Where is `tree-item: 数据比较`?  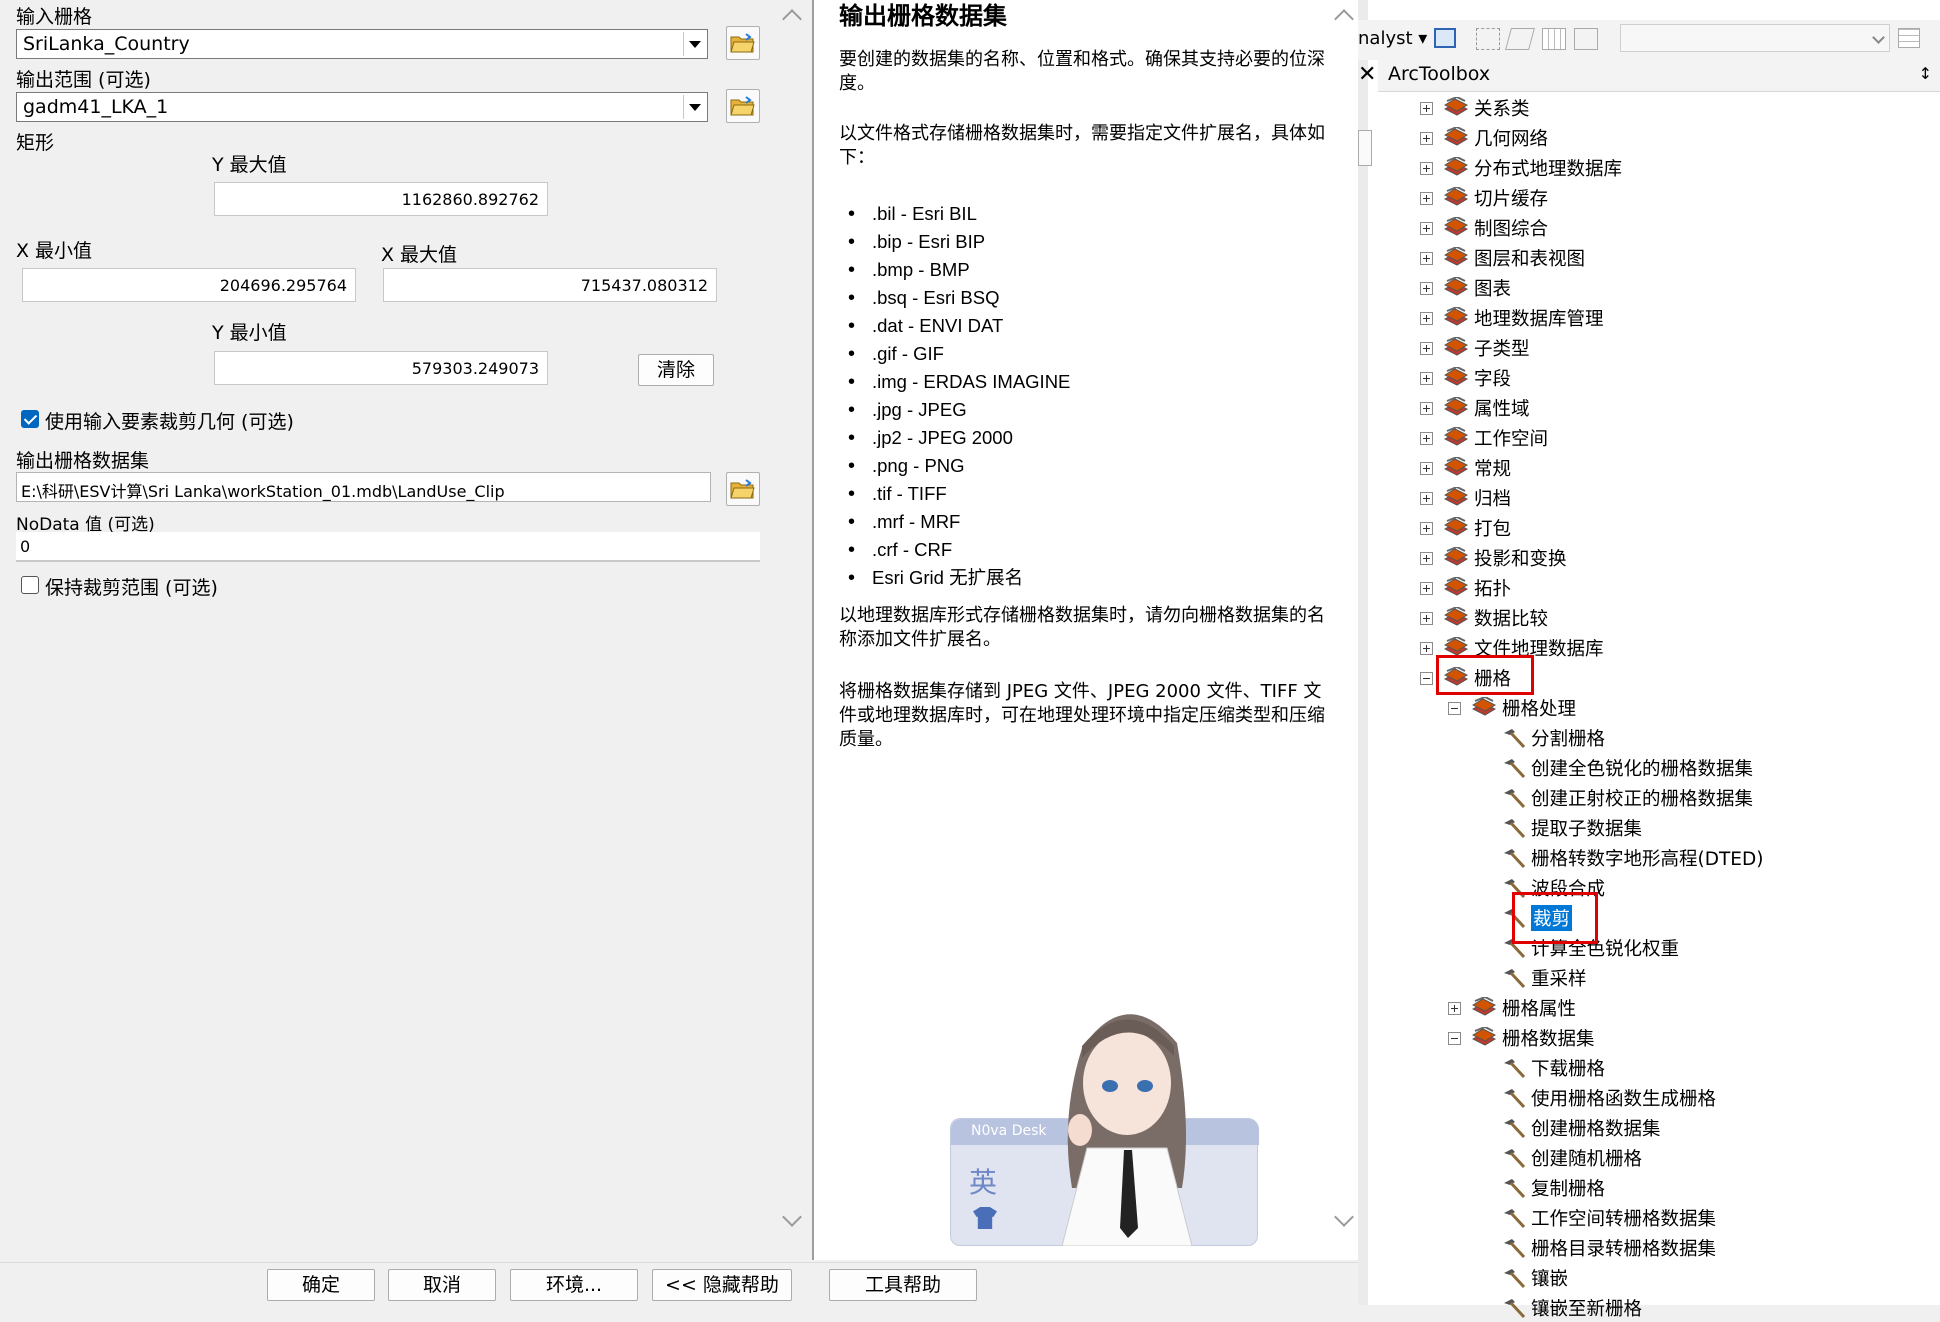
tree-item: 数据比较 is located at coordinates (1484, 618).